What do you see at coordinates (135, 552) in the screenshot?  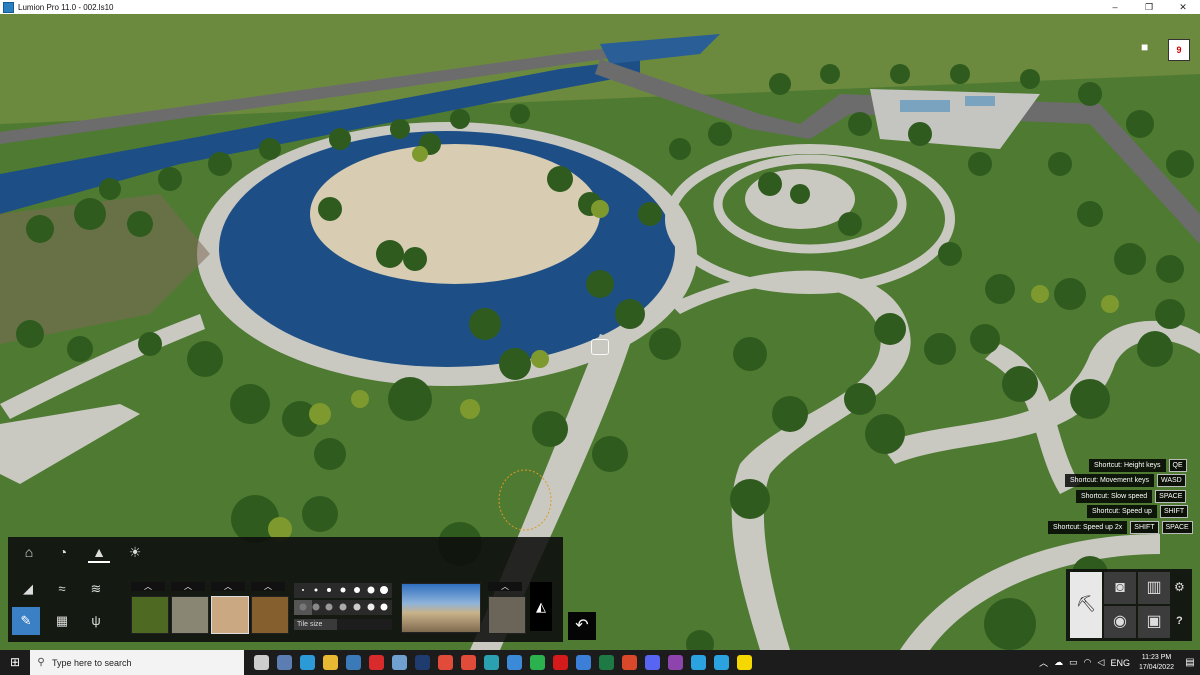 I see `weather-icon: ☀` at bounding box center [135, 552].